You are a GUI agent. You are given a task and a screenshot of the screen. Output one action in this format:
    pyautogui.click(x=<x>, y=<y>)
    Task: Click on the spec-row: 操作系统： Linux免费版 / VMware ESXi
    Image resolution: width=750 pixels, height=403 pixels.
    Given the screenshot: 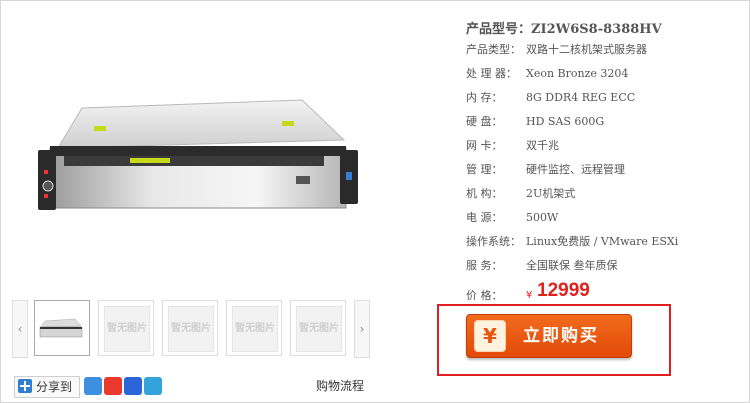 What is the action you would take?
    pyautogui.click(x=572, y=242)
    